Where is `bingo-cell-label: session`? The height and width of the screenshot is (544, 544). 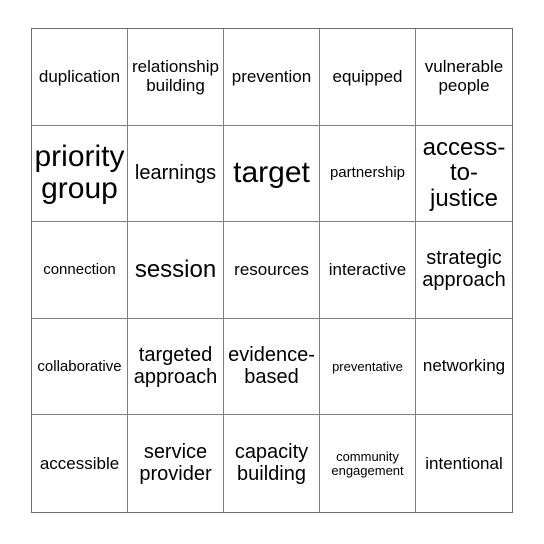 bingo-cell-label: session is located at coordinates (175, 270).